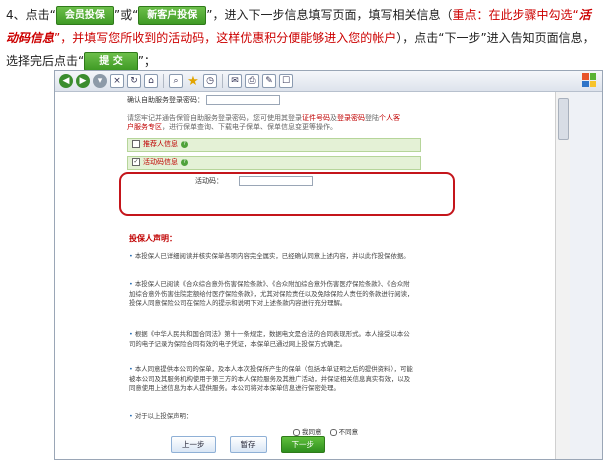 Image resolution: width=607 pixels, height=462 pixels. Describe the element at coordinates (372, 118) in the screenshot. I see `note-text: 登陆` at that location.